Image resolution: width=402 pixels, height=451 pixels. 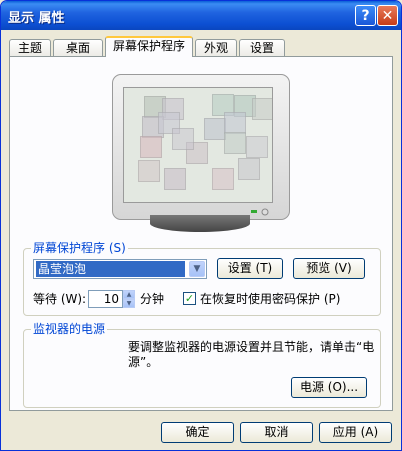 What do you see at coordinates (110, 269) in the screenshot?
I see `screensaver-selected-value: 晶莹泡泡` at bounding box center [110, 269].